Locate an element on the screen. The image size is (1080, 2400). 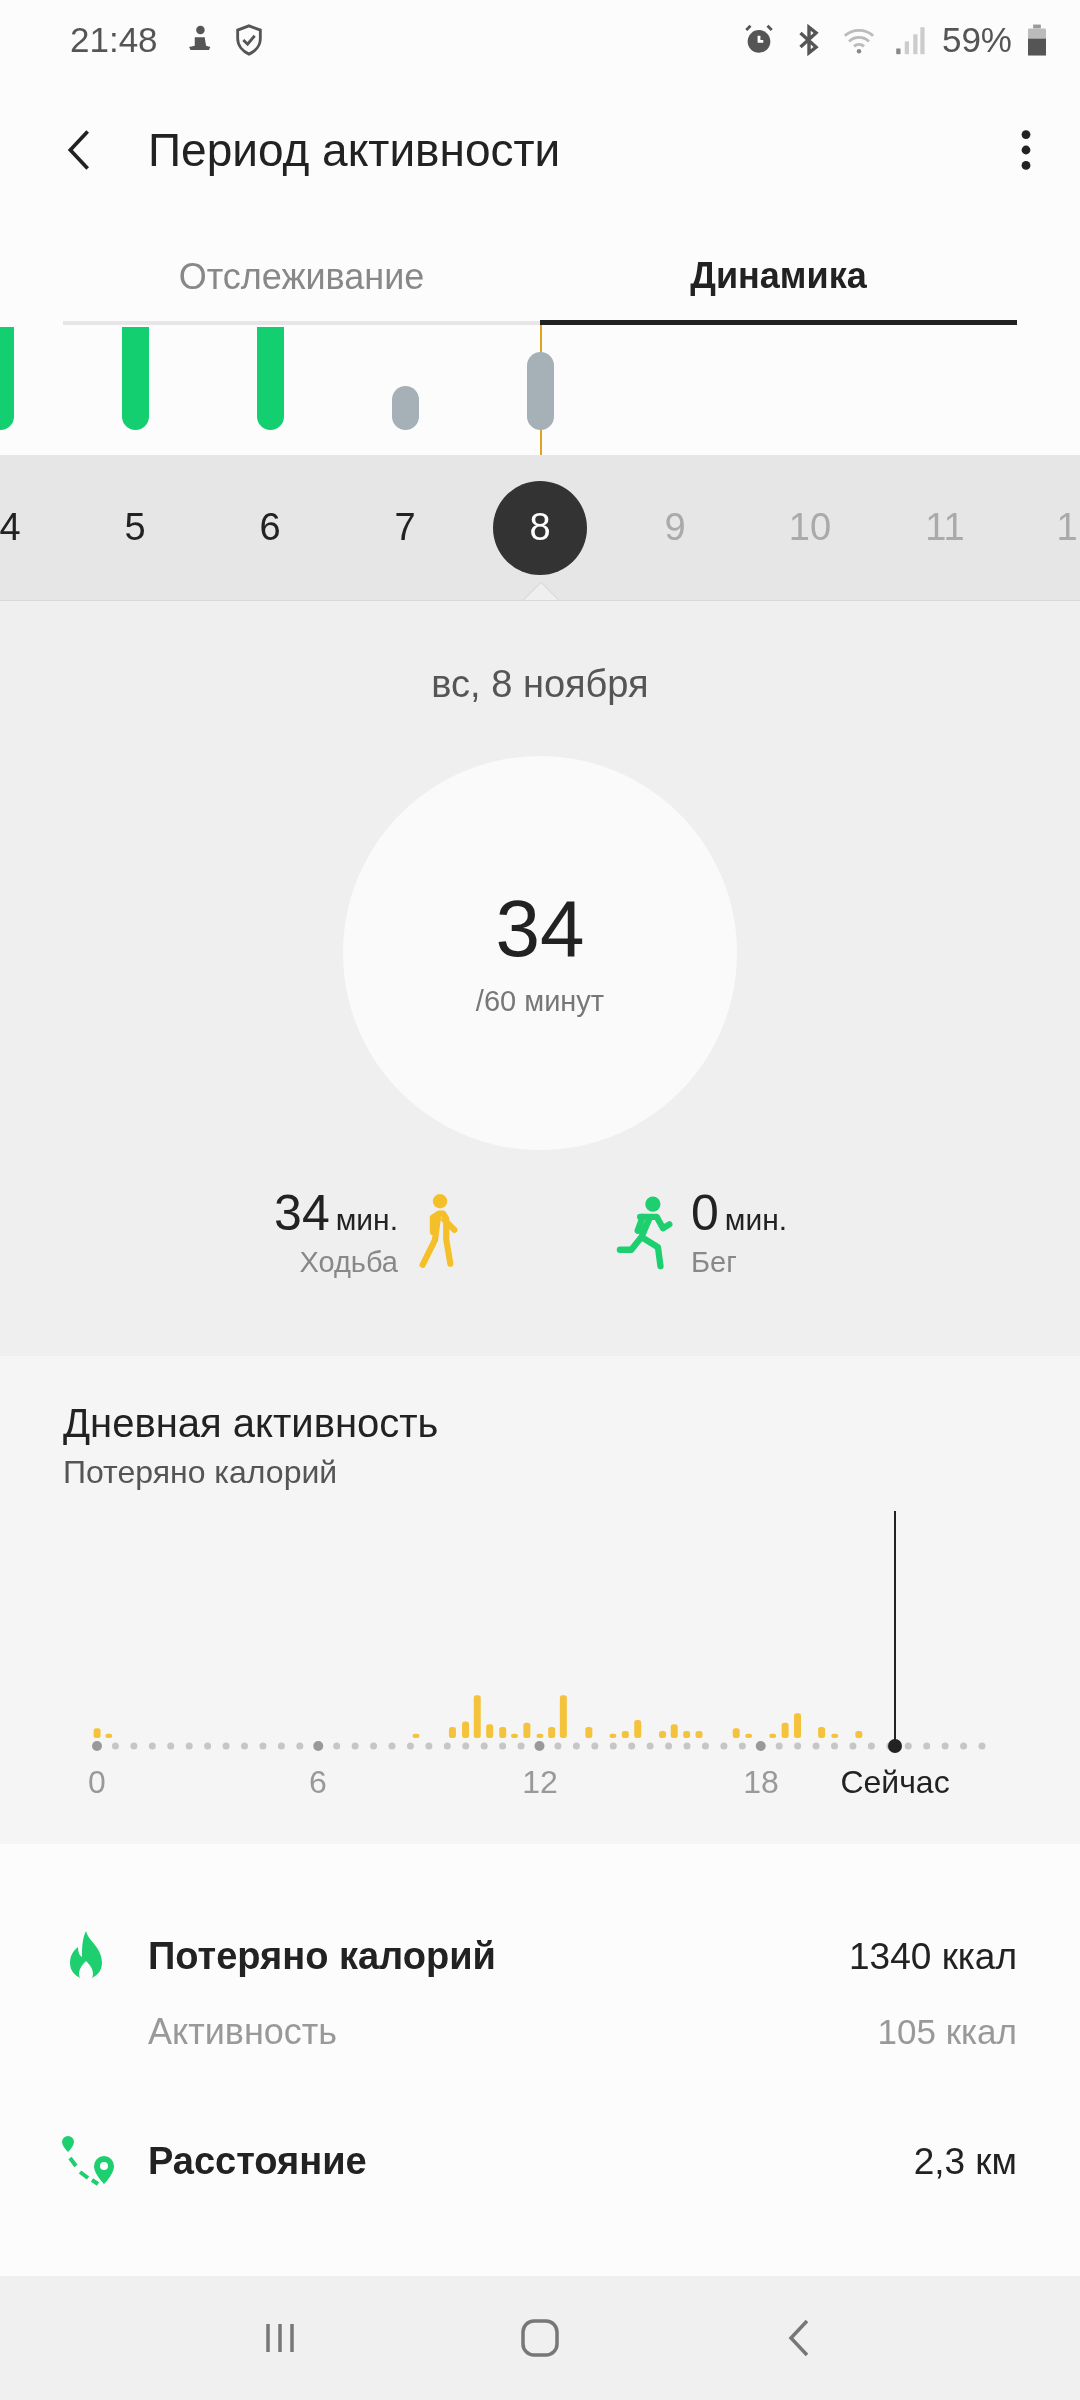
section-subtitle: Потеряно калорий is located at coordinates (201, 1472).